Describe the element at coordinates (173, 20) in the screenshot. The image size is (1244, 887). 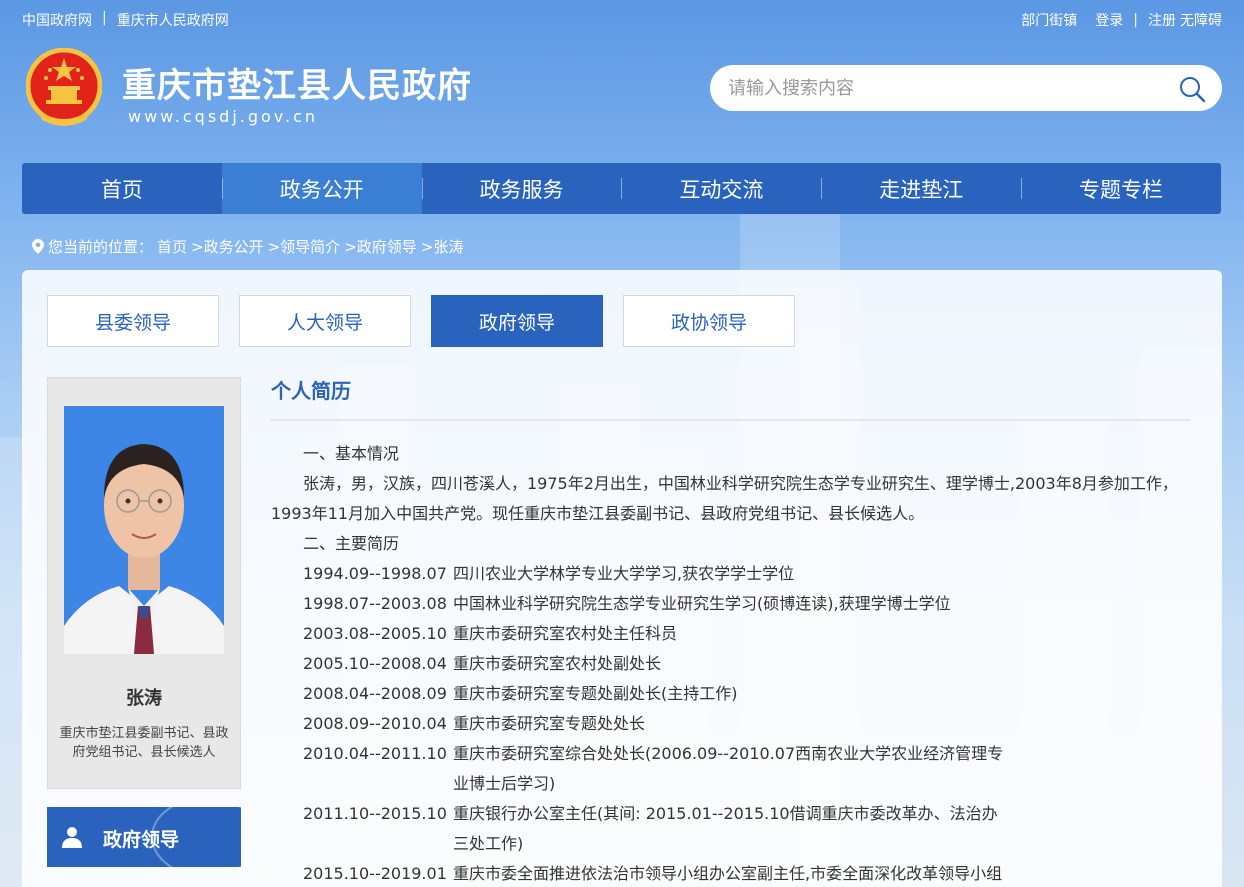
I see `link-chongqing-gov: 重庆市人民政府网` at that location.